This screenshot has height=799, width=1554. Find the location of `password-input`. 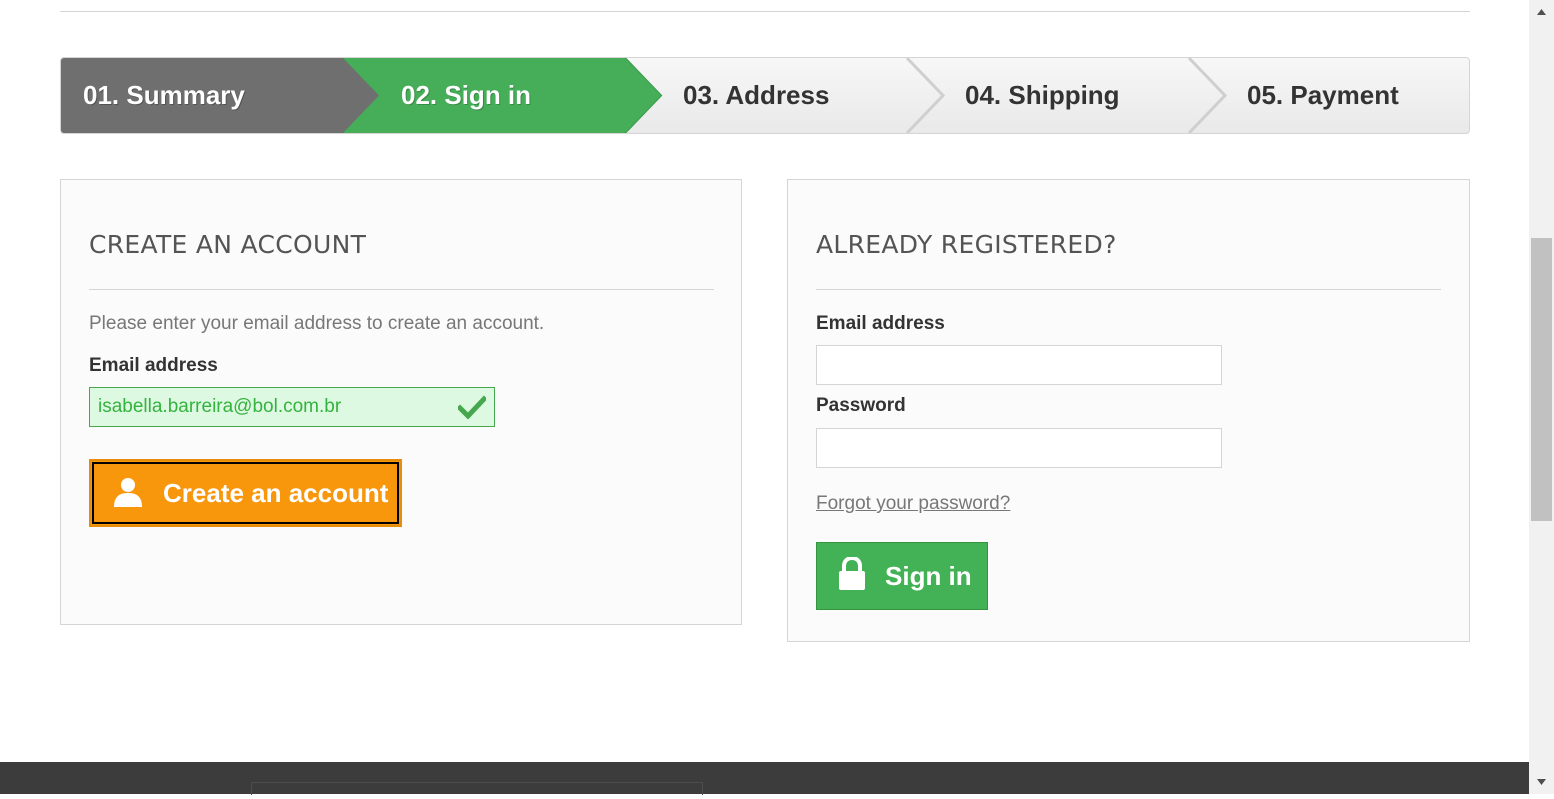

password-input is located at coordinates (1019, 448).